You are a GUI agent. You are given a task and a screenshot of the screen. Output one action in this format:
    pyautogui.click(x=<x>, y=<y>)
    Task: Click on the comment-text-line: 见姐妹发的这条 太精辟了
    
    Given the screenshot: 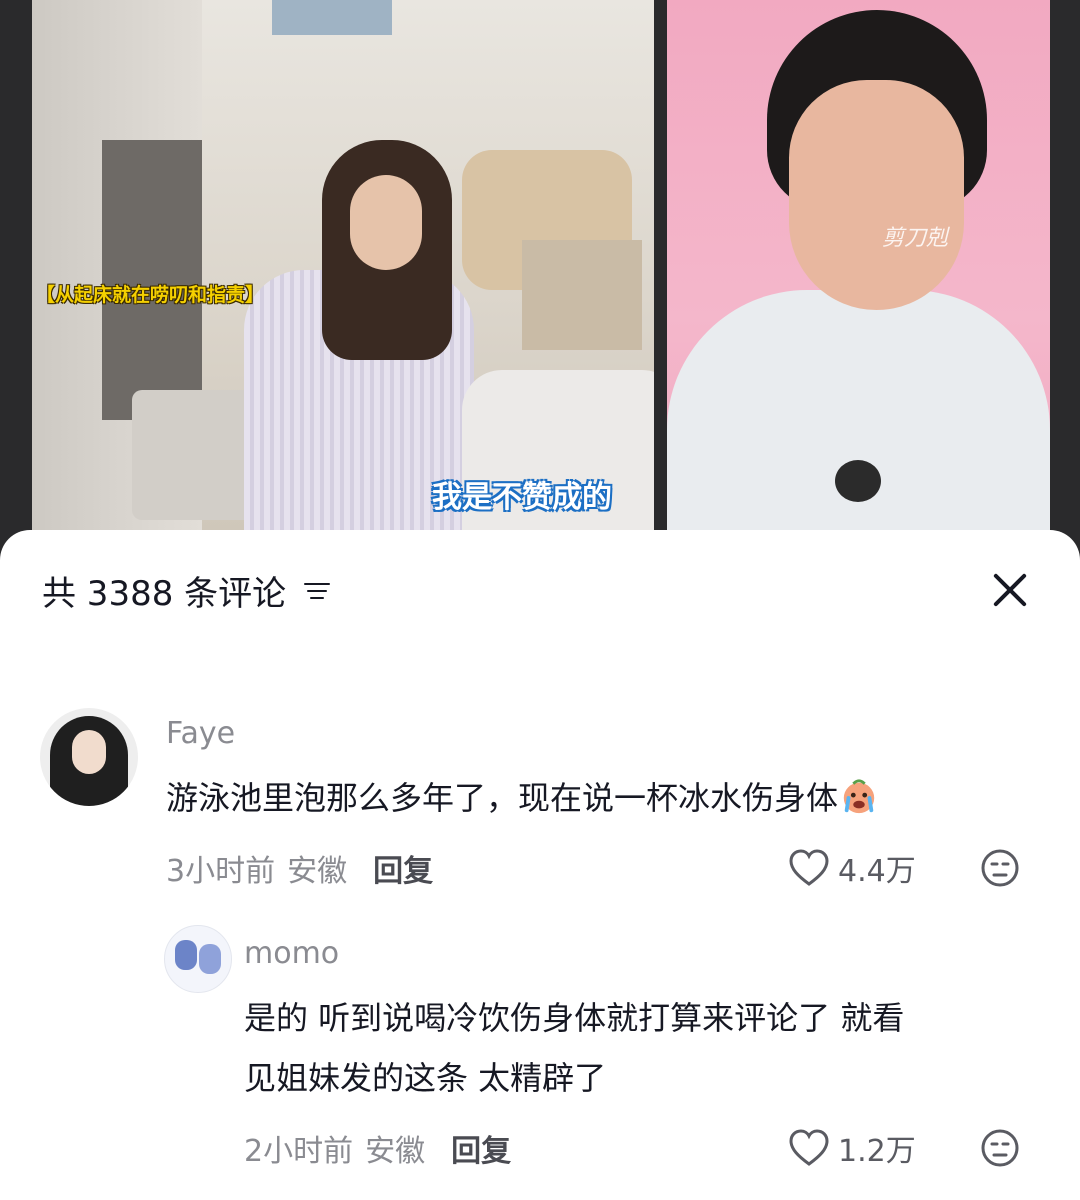 What is the action you would take?
    pyautogui.click(x=425, y=1078)
    